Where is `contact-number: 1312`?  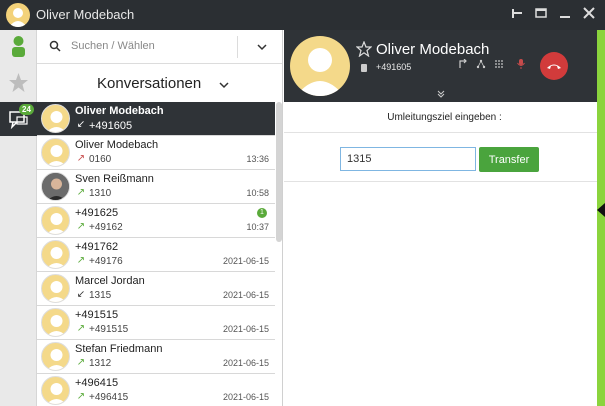 contact-number: 1312 is located at coordinates (100, 363).